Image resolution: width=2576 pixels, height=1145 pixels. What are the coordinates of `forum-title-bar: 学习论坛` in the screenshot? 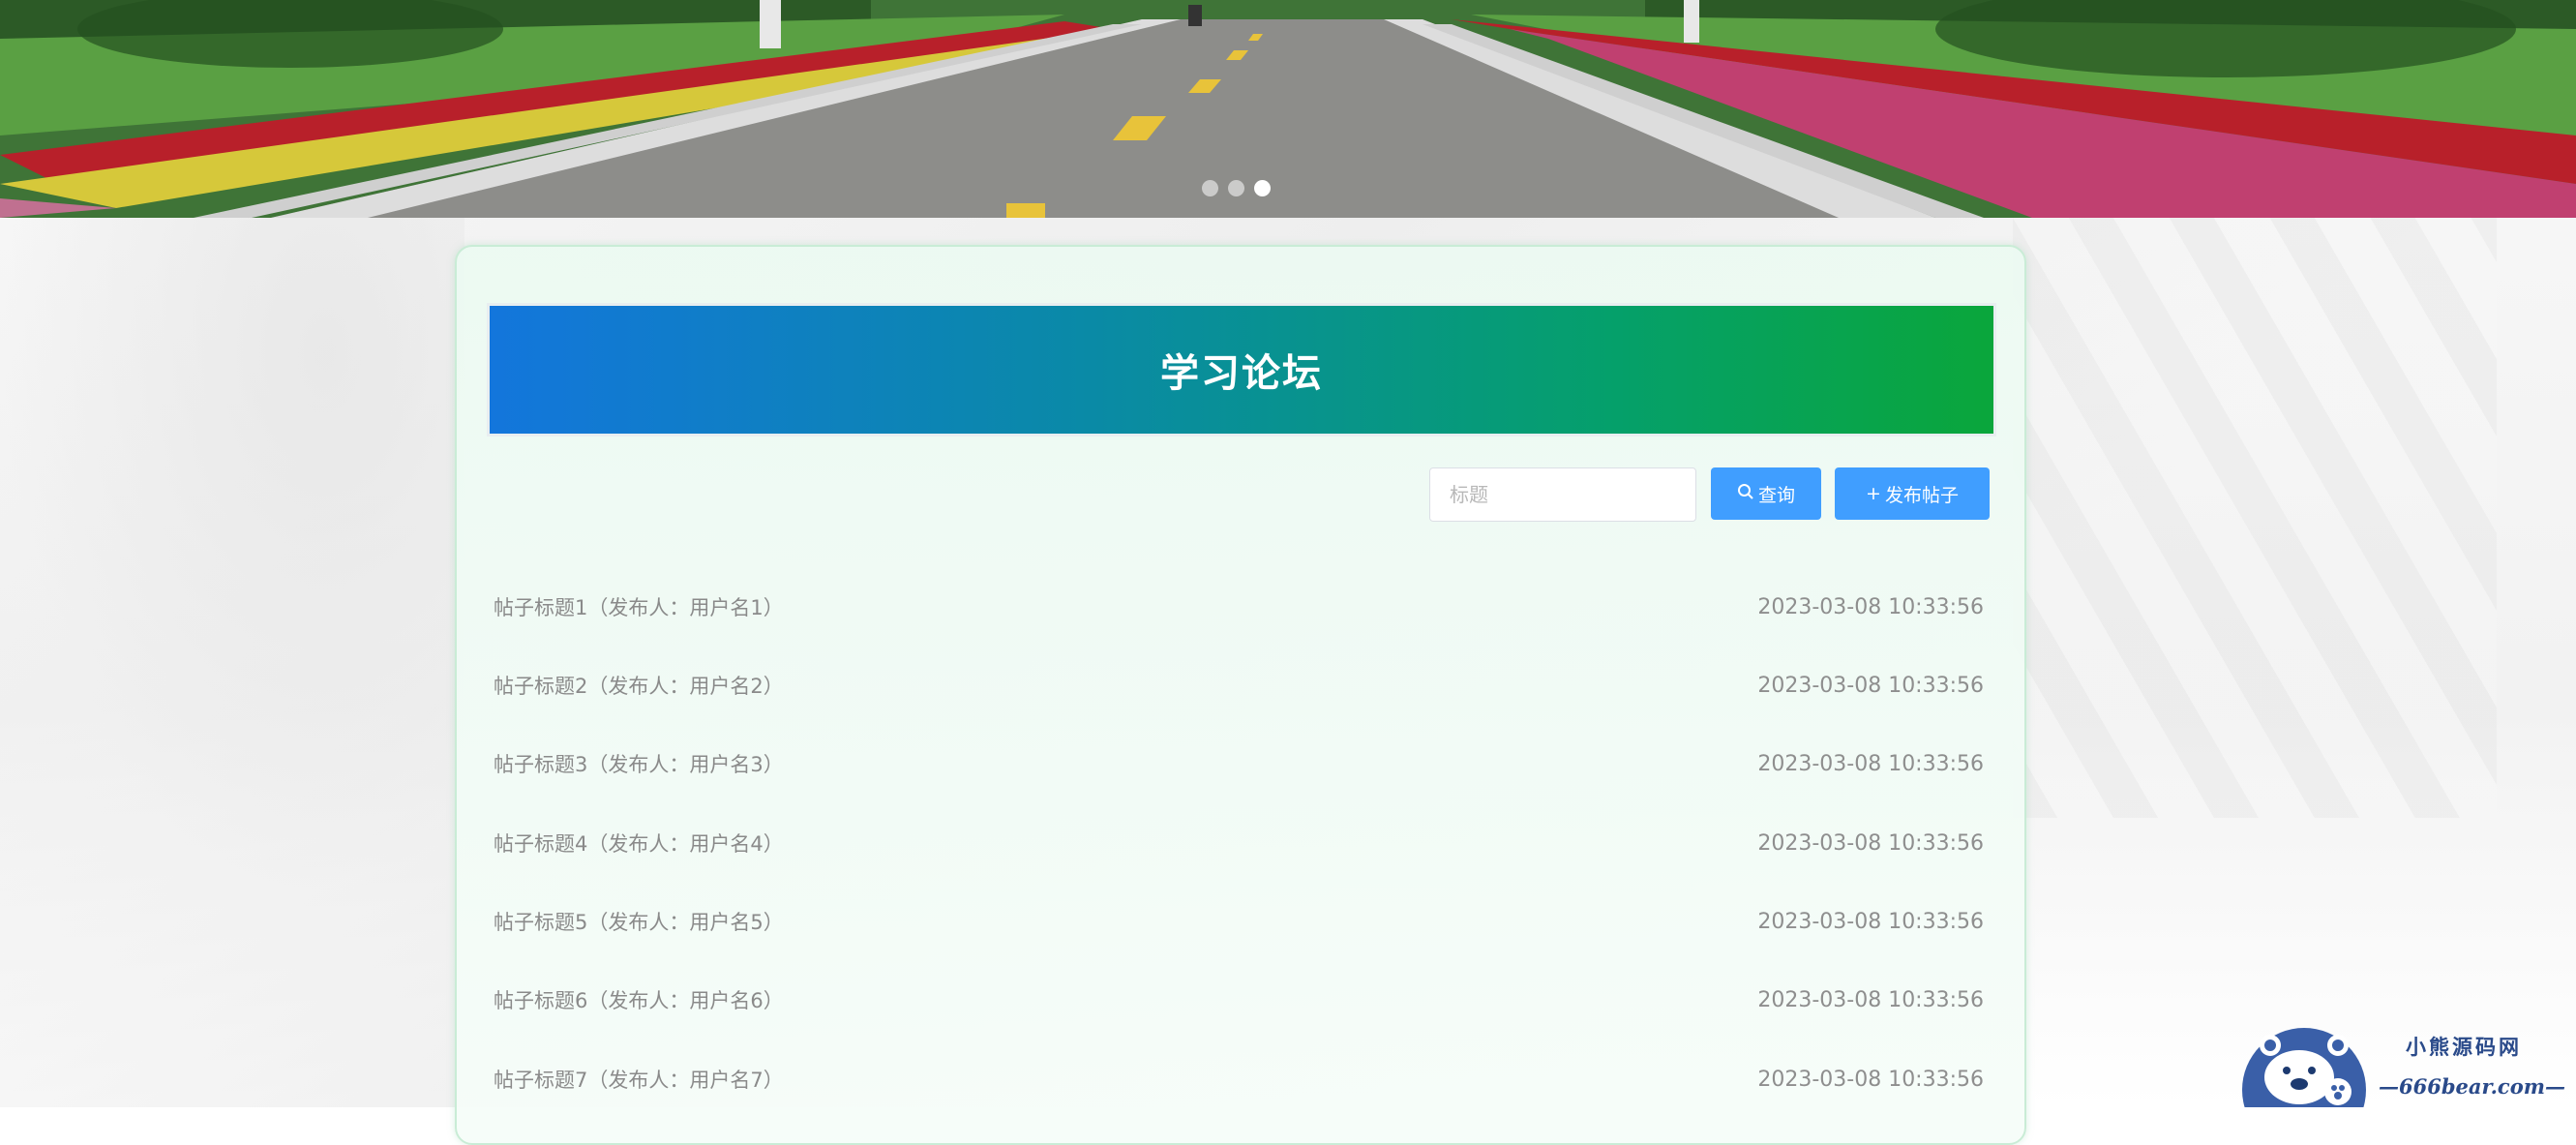 It's located at (1241, 370).